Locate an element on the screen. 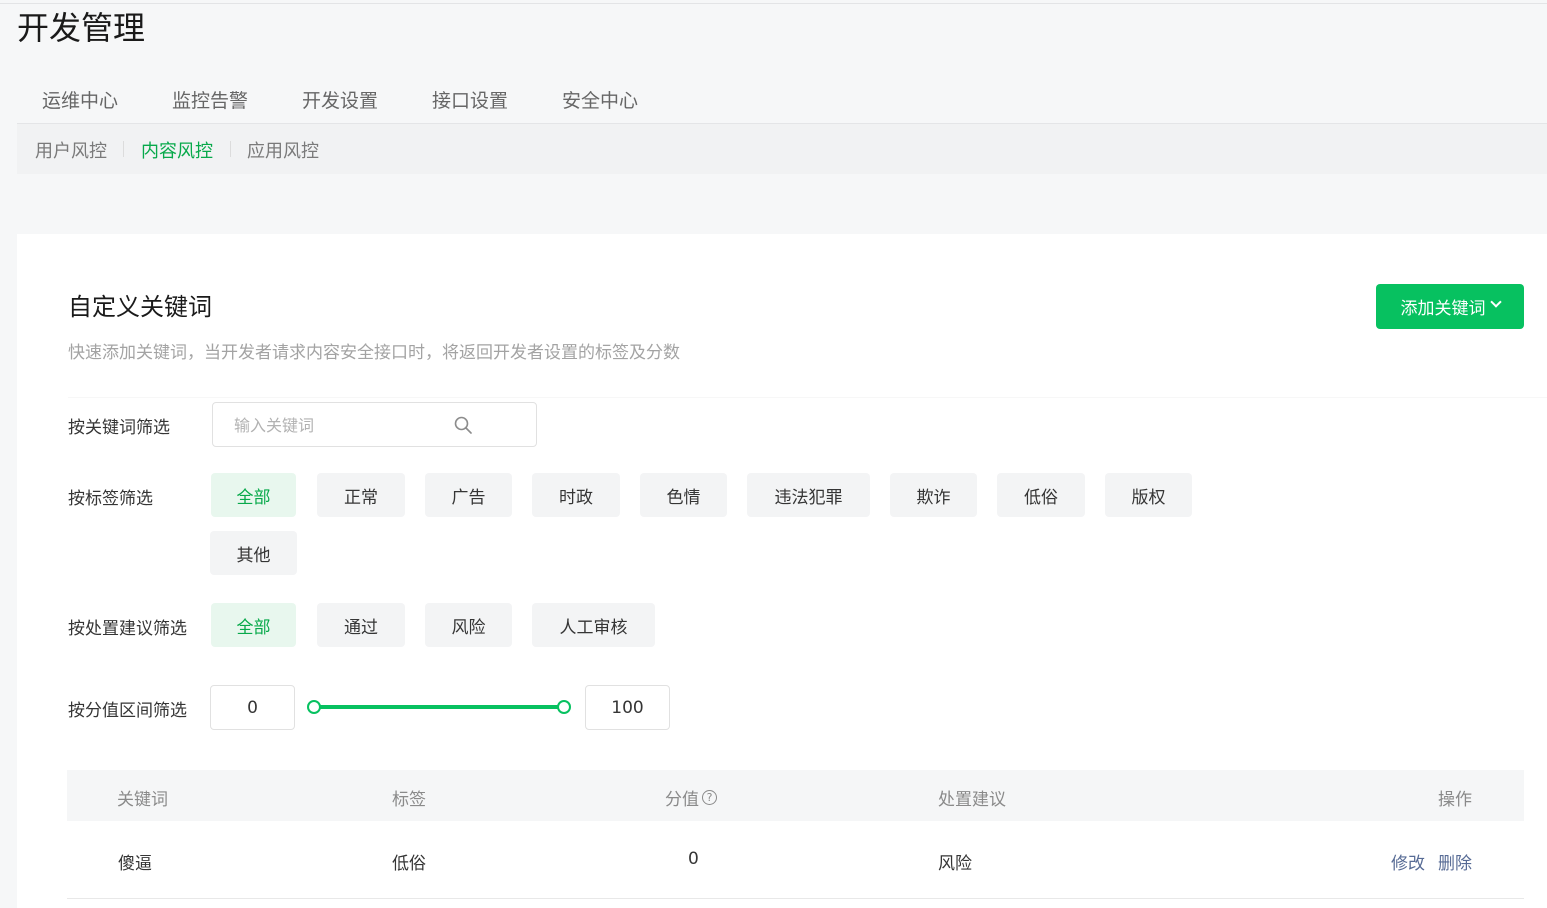  header-tag: 标签 is located at coordinates (409, 800).